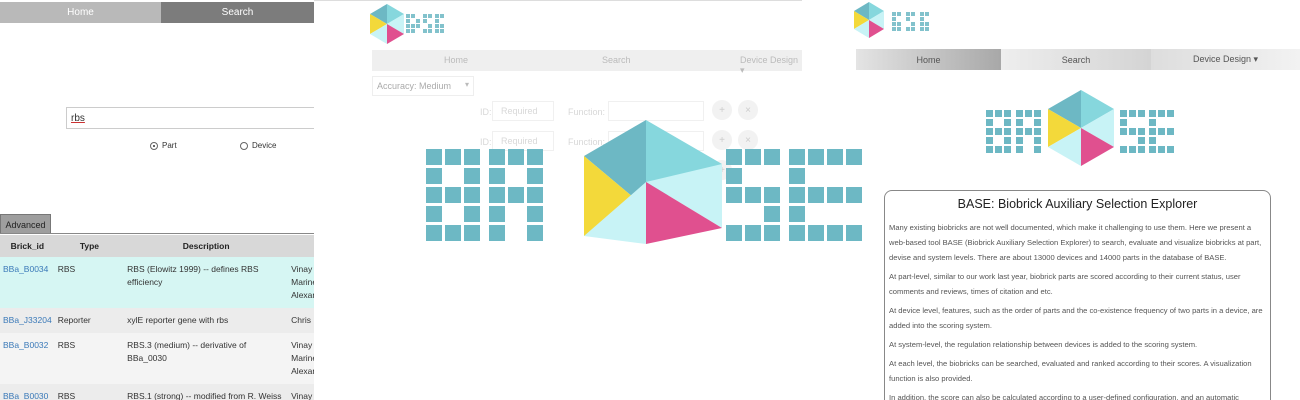  What do you see at coordinates (206, 392) in the screenshot?
I see `cell-description: RBS.1 (strong) -- modified from R. Weiss` at bounding box center [206, 392].